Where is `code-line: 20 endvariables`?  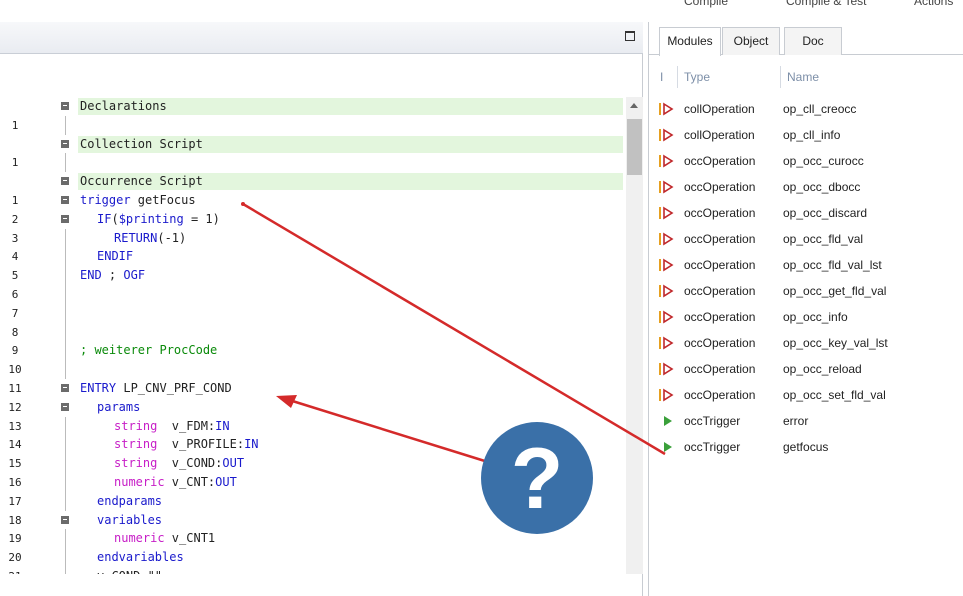
code-line: 20 endvariables is located at coordinates (314, 557).